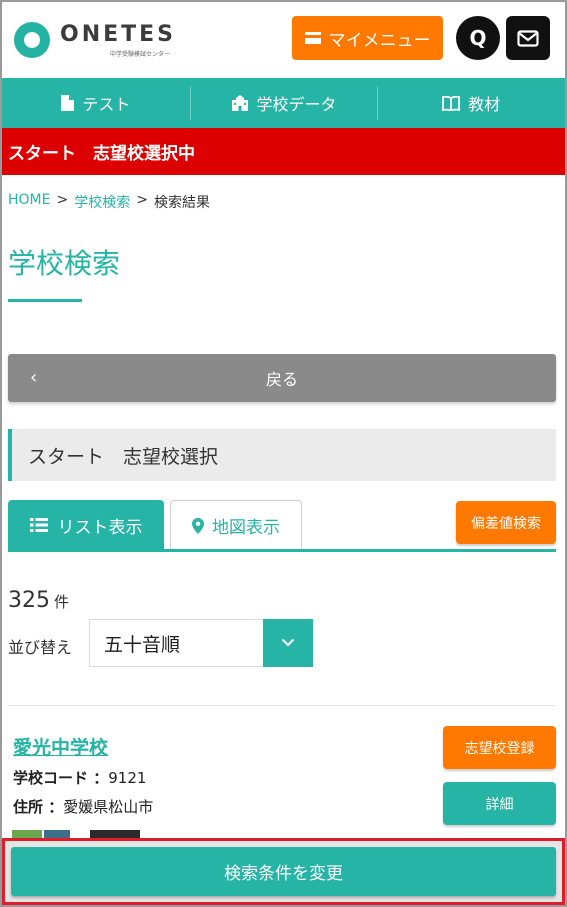 The height and width of the screenshot is (907, 567). I want to click on logo-mark-icon, so click(32, 40).